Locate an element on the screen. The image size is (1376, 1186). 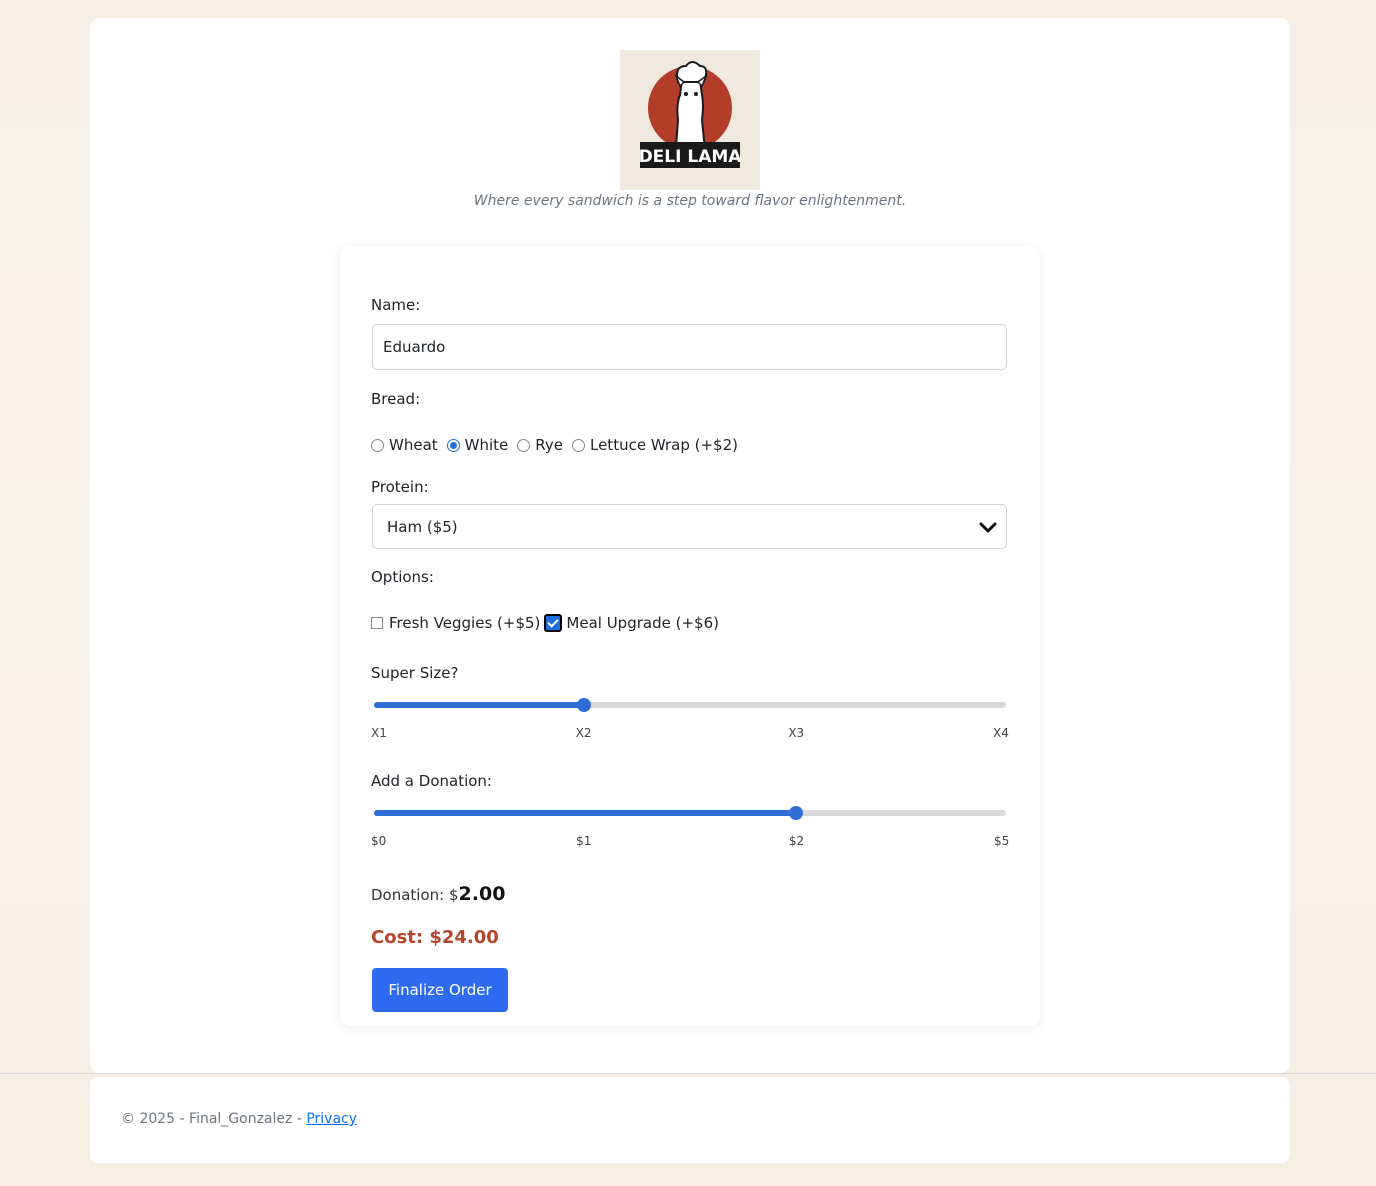
bread-label: Bread: is located at coordinates (396, 399).